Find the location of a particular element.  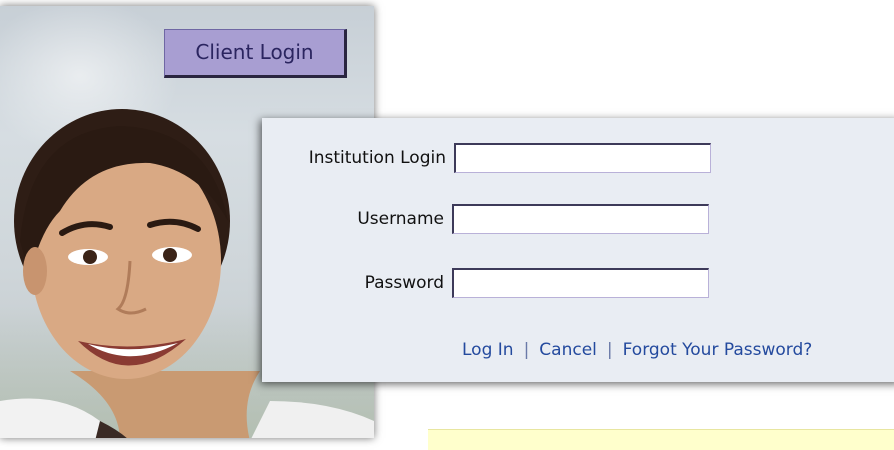

password-row: Password is located at coordinates (485, 283).